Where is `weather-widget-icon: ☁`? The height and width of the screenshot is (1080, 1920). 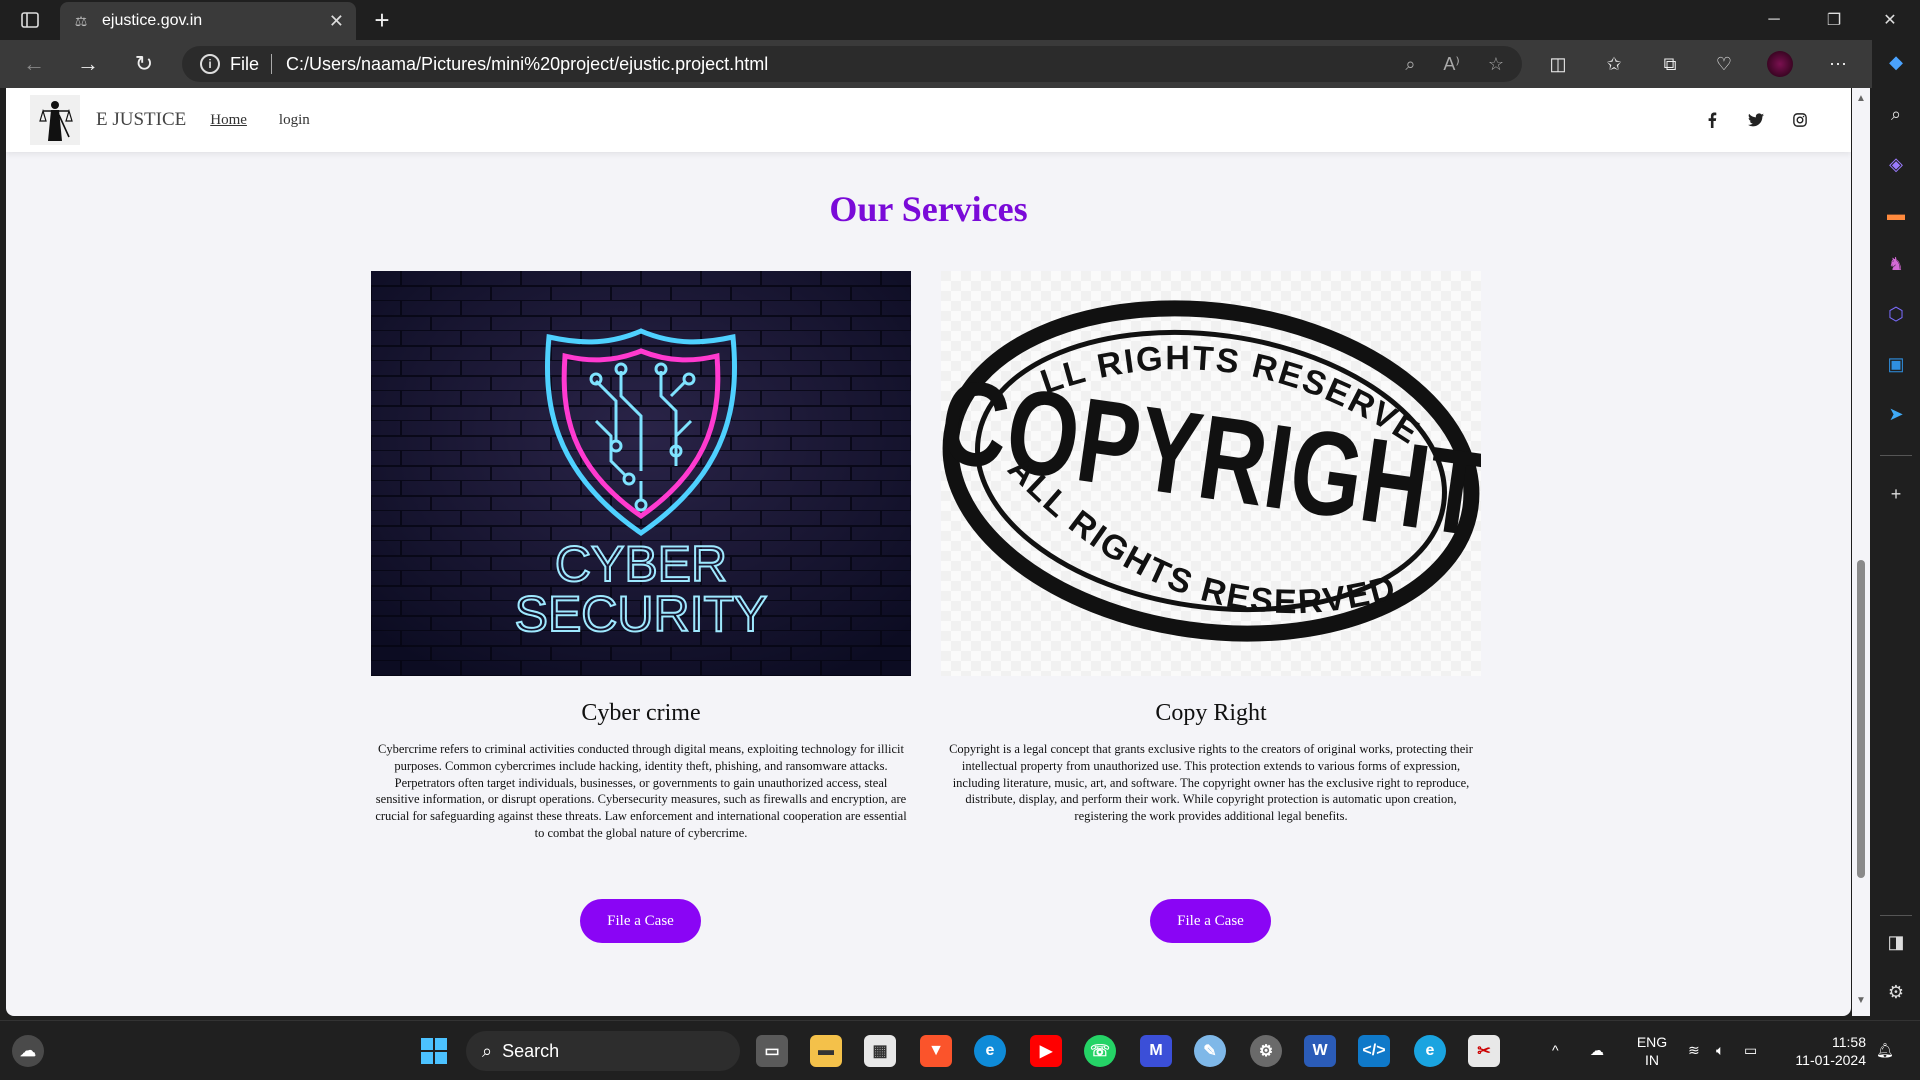 weather-widget-icon: ☁ is located at coordinates (28, 1051).